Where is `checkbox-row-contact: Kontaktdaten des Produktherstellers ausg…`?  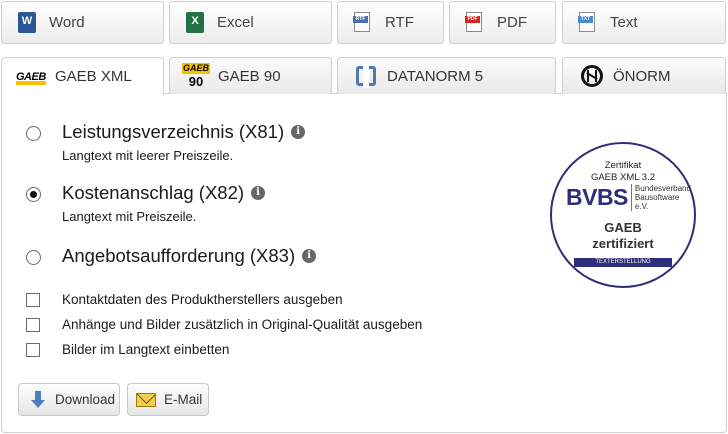 checkbox-row-contact: Kontaktdaten des Produktherstellers ausg… is located at coordinates (184, 299).